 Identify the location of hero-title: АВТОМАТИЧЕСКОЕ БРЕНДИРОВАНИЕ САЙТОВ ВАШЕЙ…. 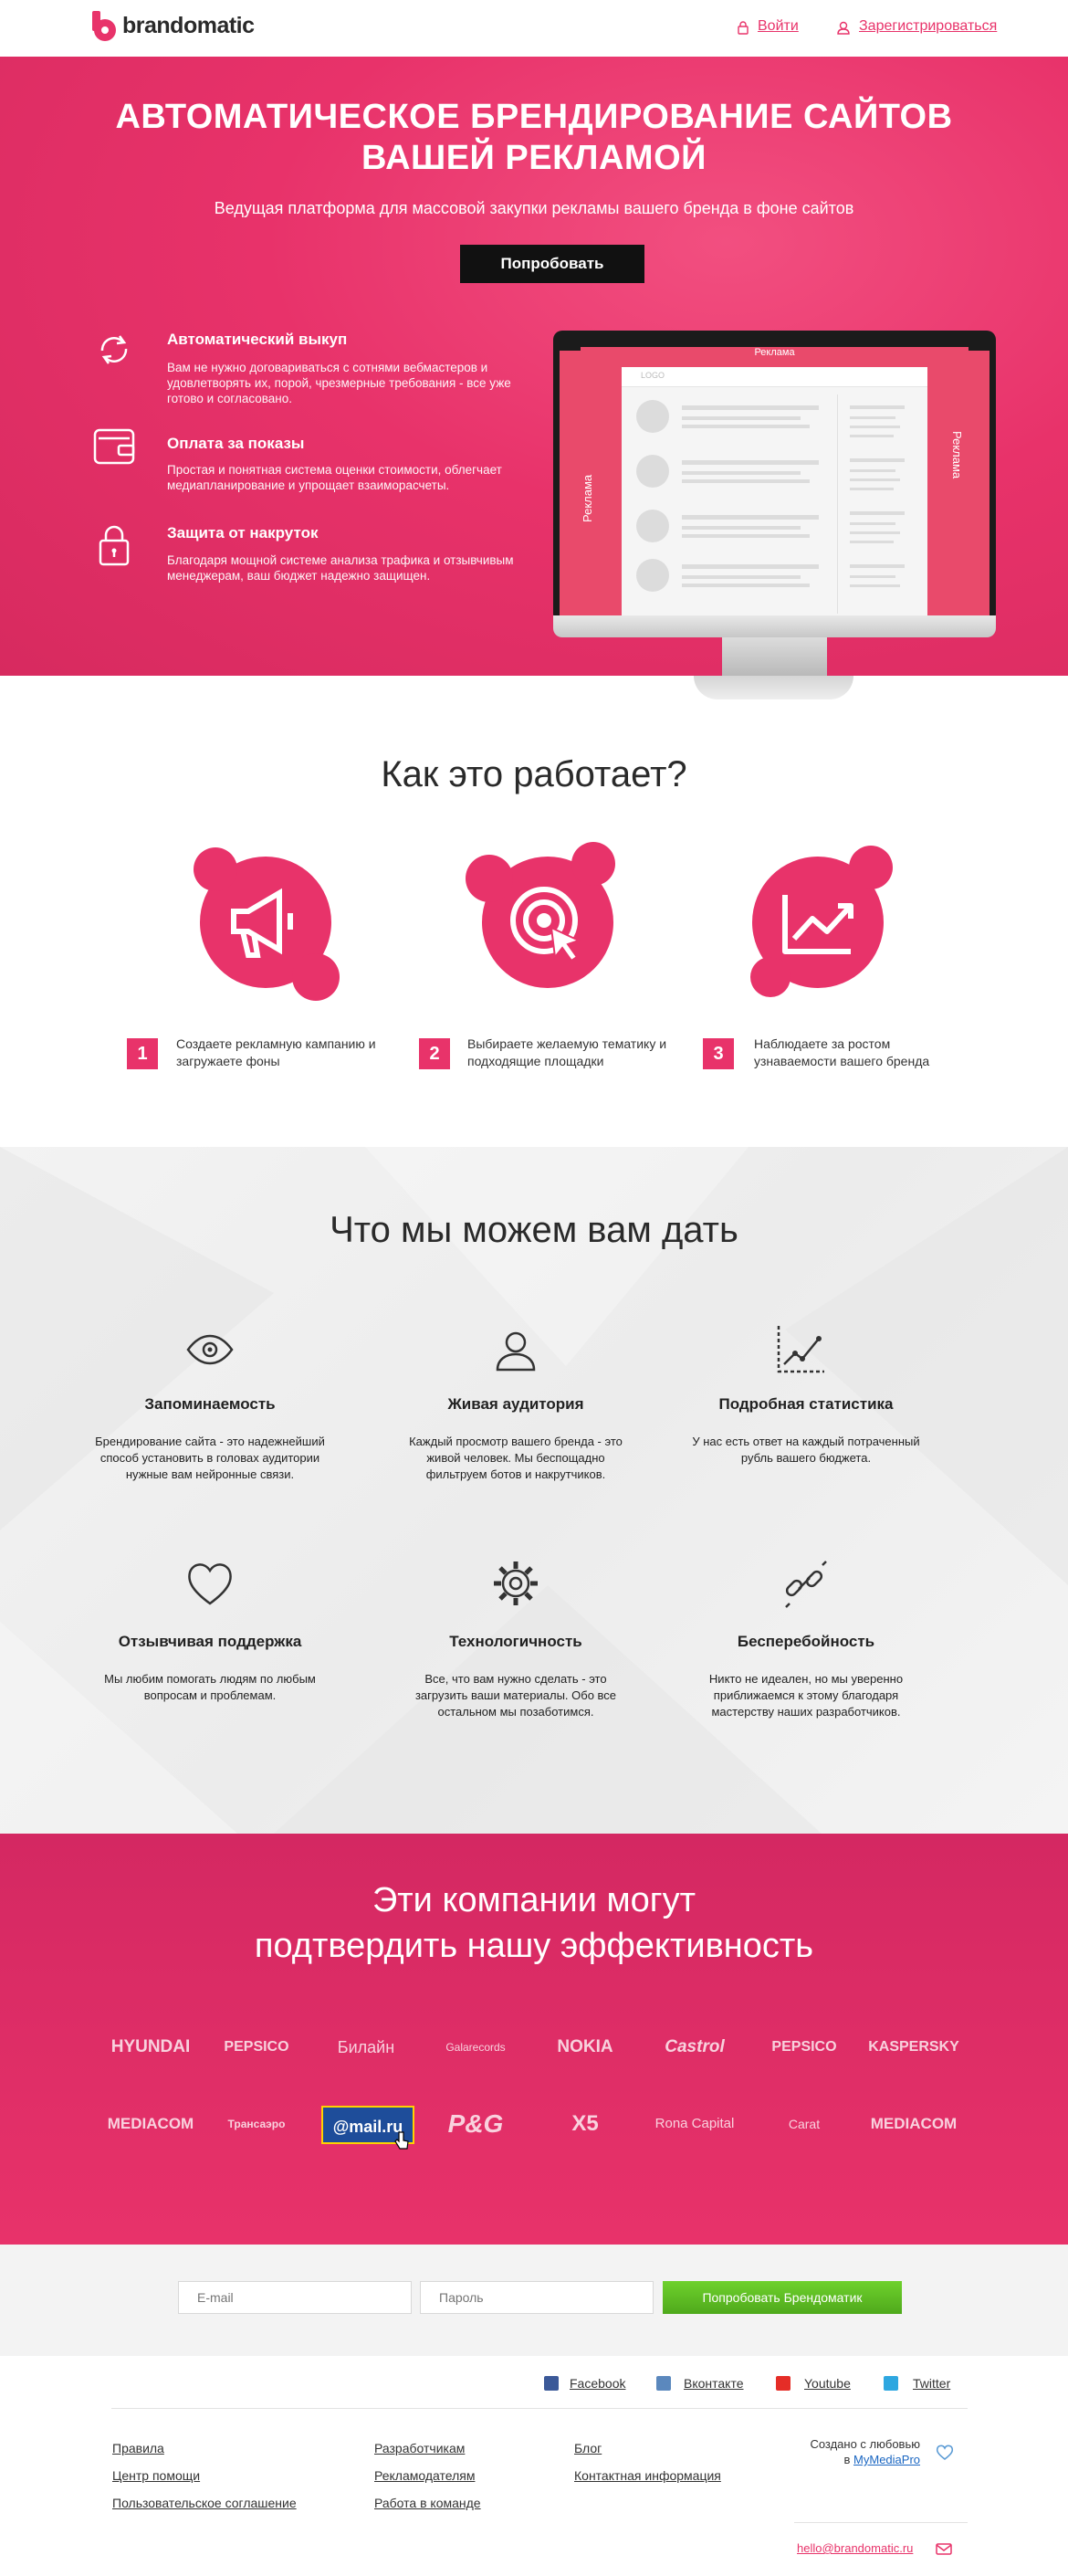
(534, 137).